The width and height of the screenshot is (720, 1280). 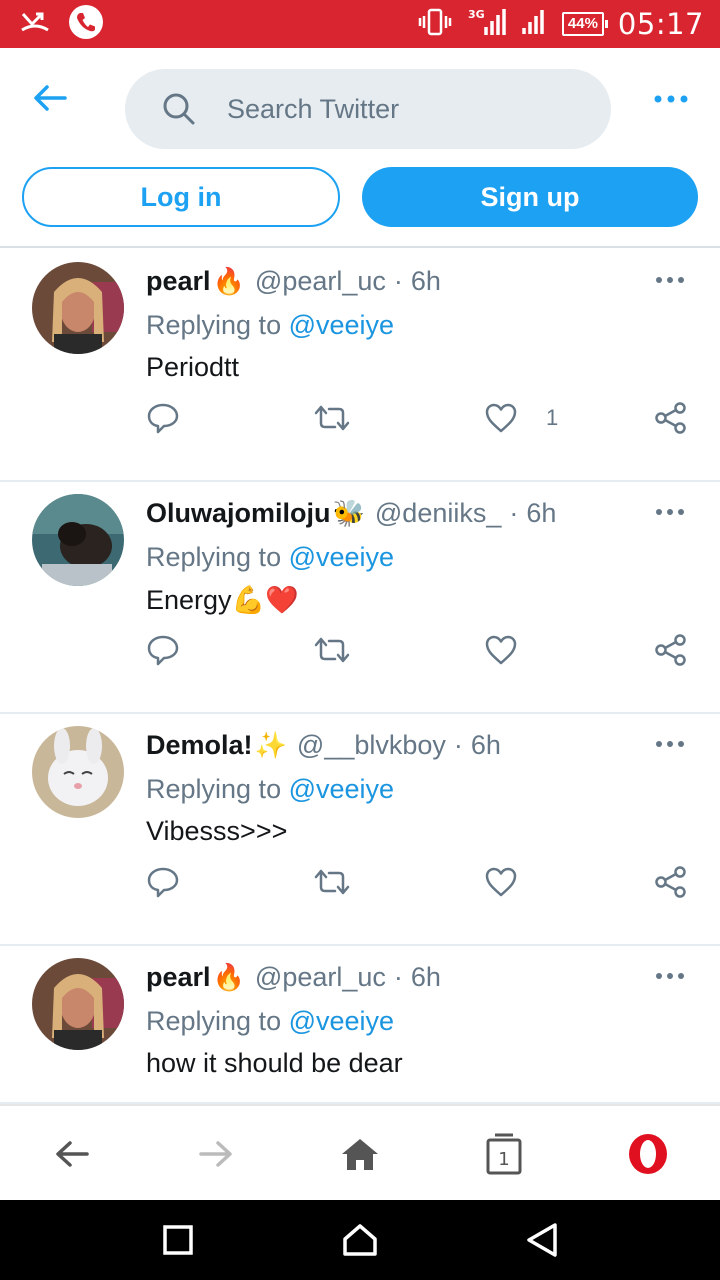 I want to click on back-button, so click(x=50, y=98).